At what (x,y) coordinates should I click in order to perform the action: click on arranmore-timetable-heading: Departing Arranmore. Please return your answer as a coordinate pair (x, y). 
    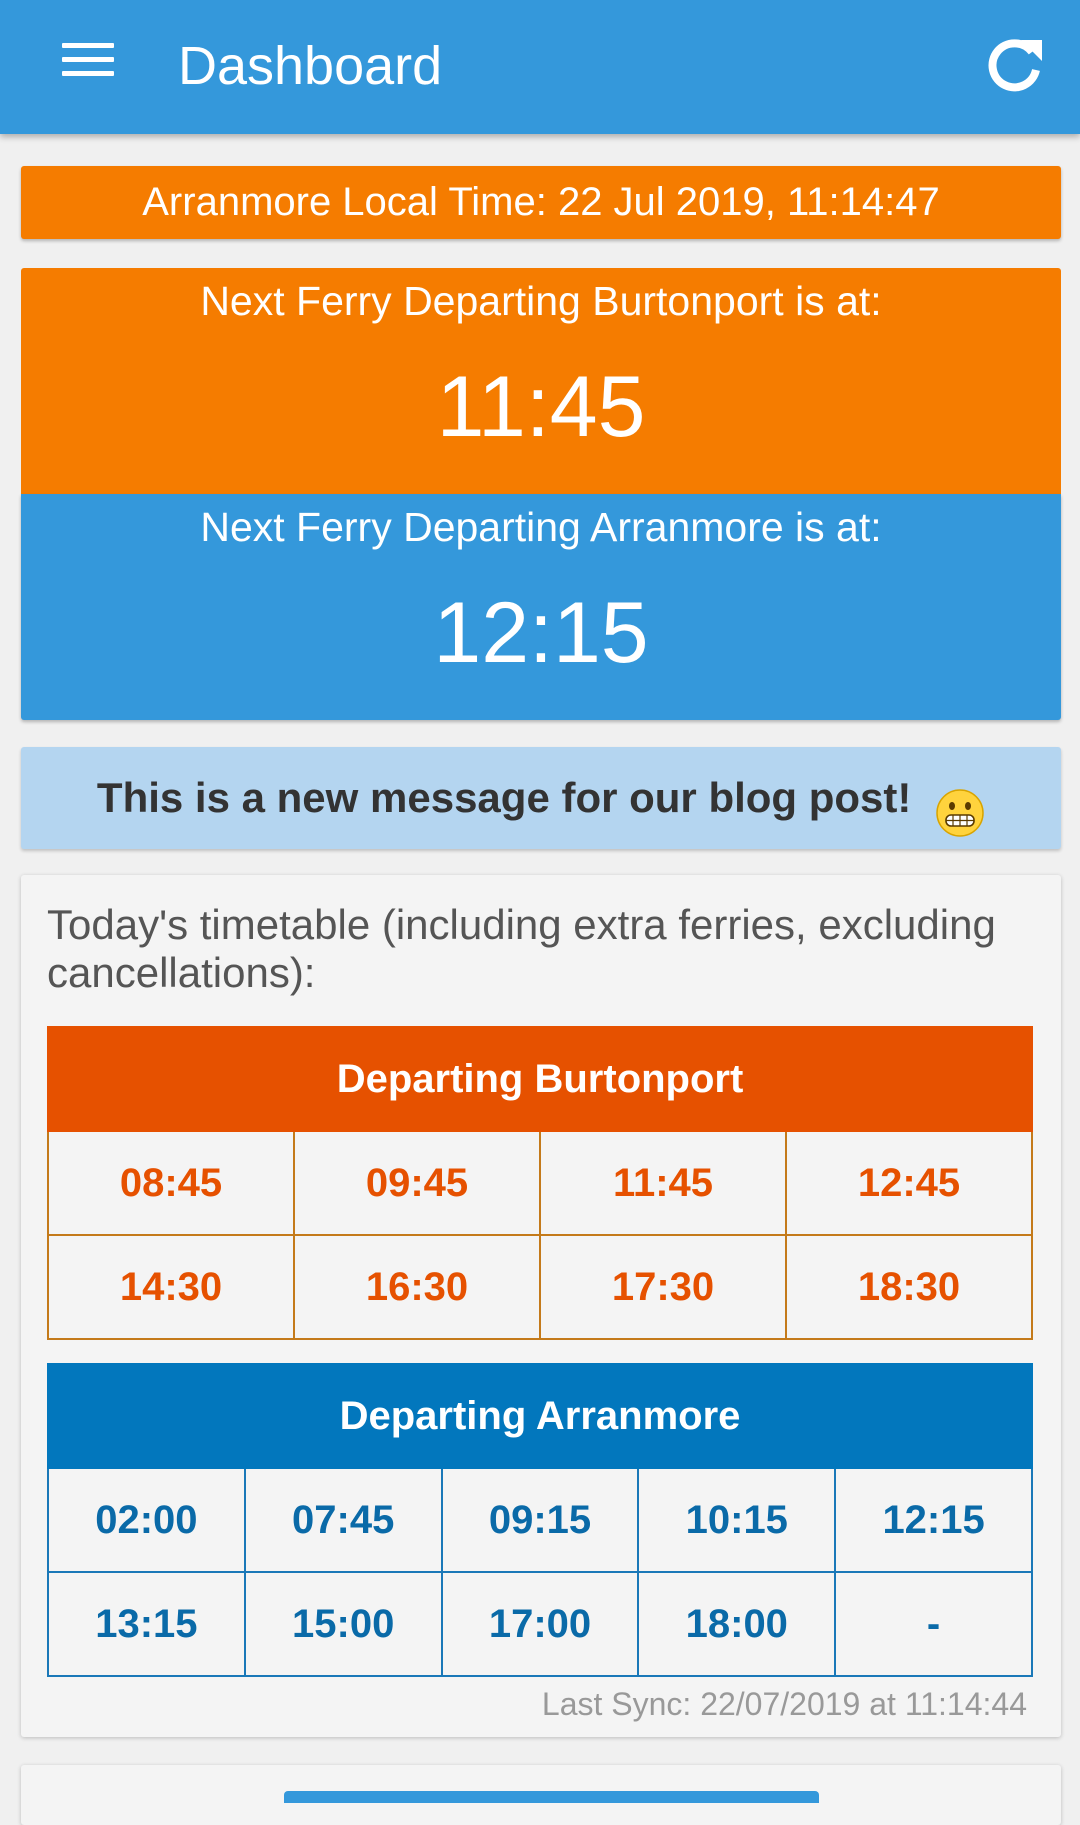
    Looking at the image, I should click on (540, 1416).